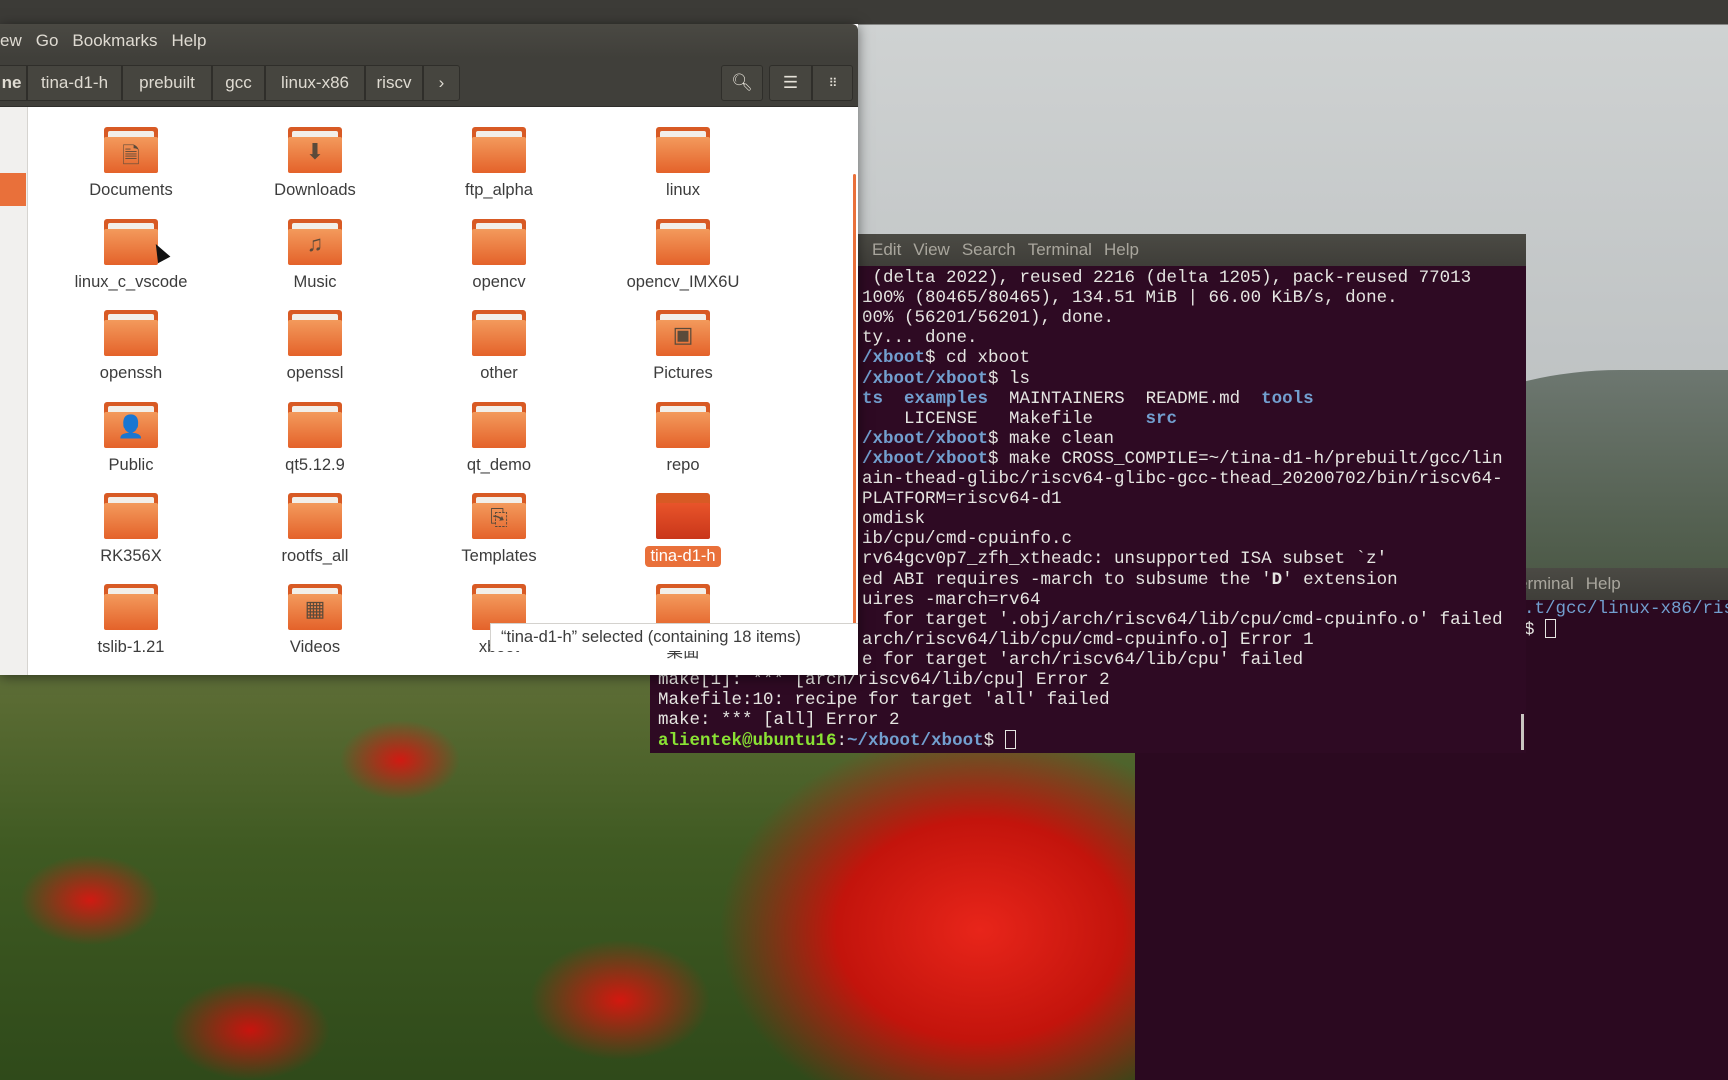 This screenshot has width=1728, height=1080. What do you see at coordinates (499, 256) in the screenshot?
I see `file-item-opencv: opencv` at bounding box center [499, 256].